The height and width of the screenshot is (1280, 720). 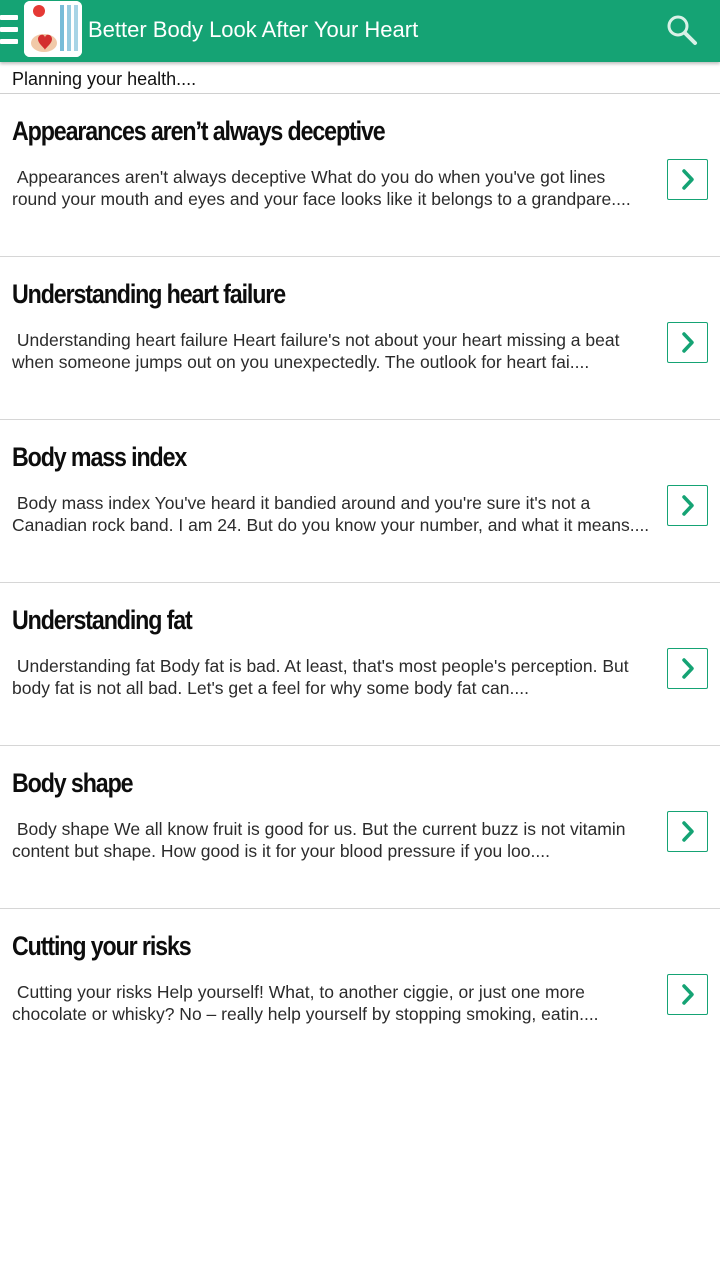 What do you see at coordinates (53, 29) in the screenshot?
I see `app-logo-icon` at bounding box center [53, 29].